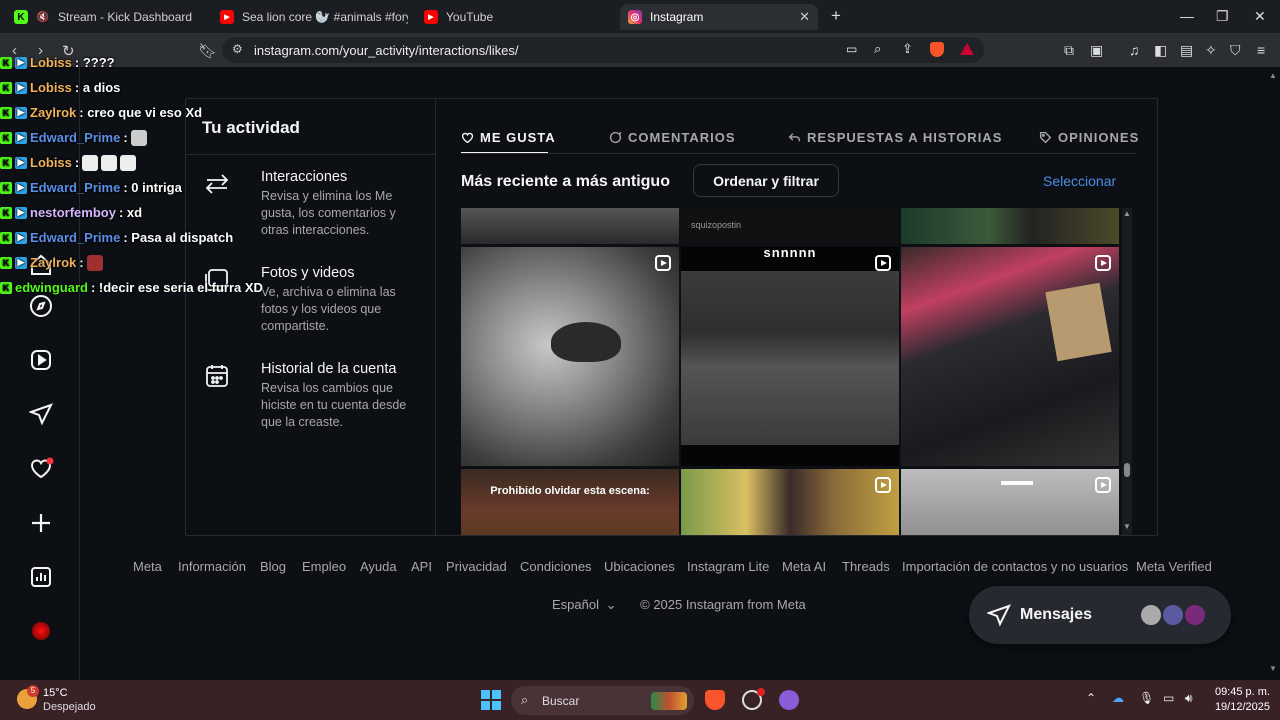 This screenshot has width=1280, height=720. What do you see at coordinates (1235, 50) in the screenshot?
I see `vpn-icon: ⛉` at bounding box center [1235, 50].